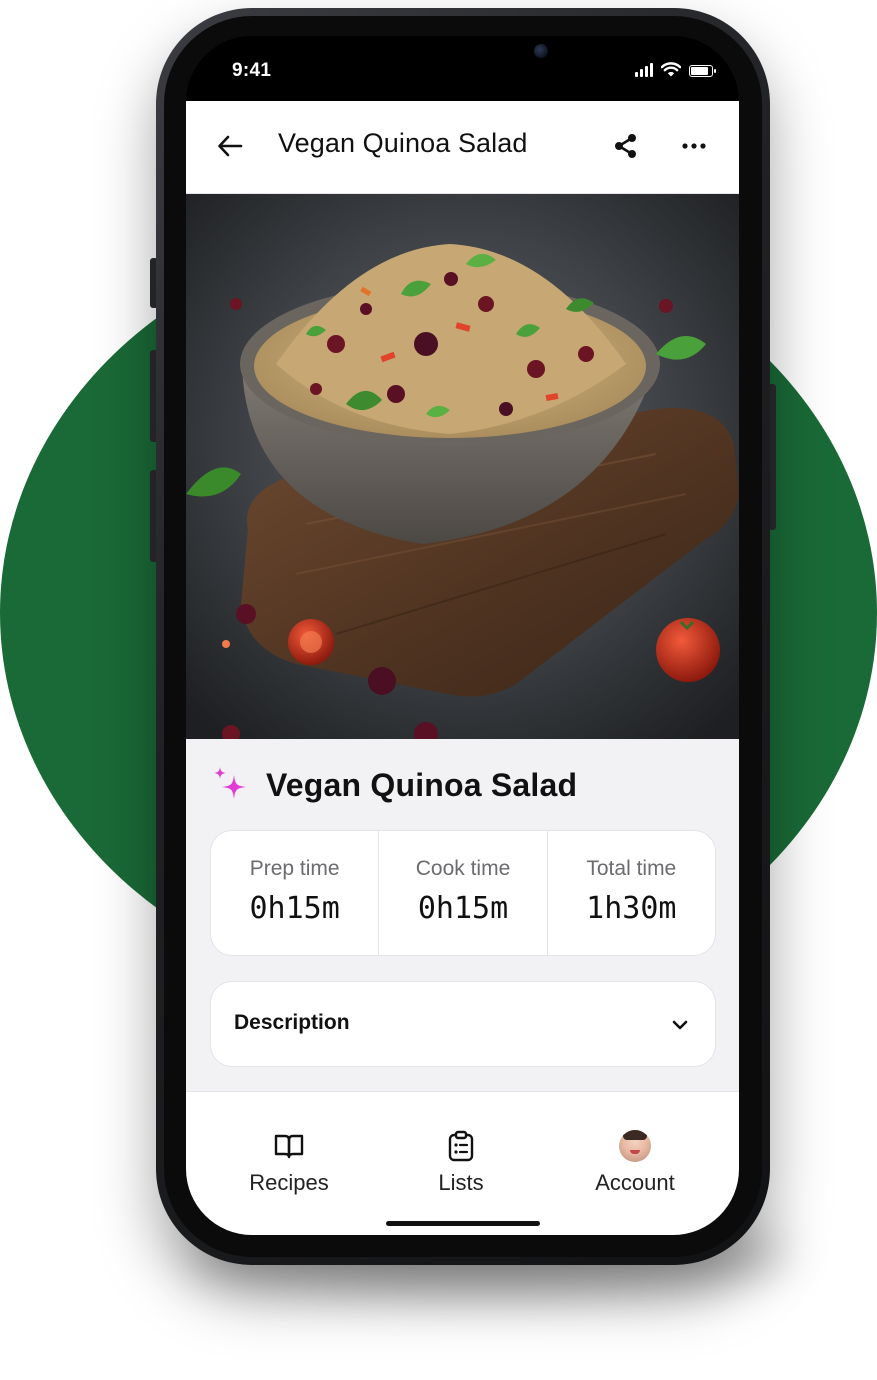 Image resolution: width=877 pixels, height=1380 pixels. What do you see at coordinates (680, 1025) in the screenshot?
I see `chevron-down-icon` at bounding box center [680, 1025].